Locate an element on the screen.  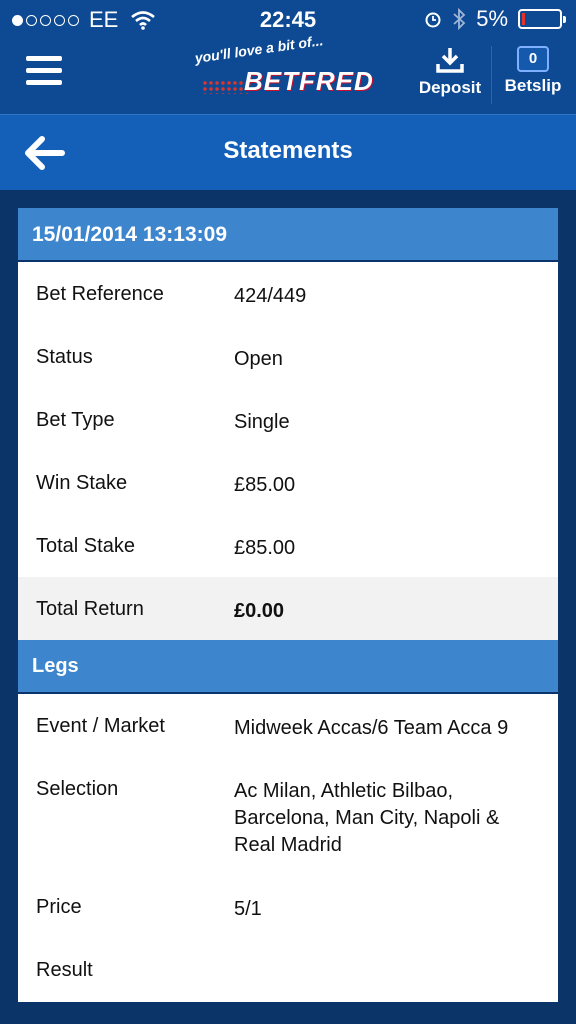
detail-label: Win Stake is located at coordinates (82, 483).